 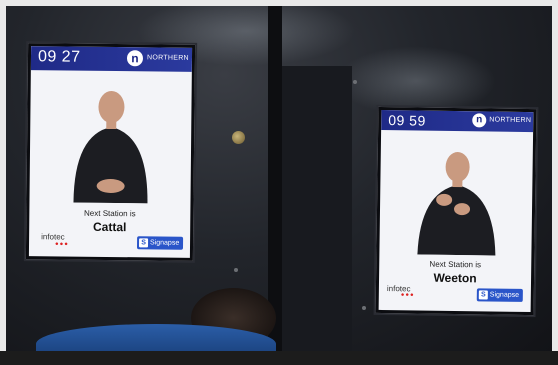 I want to click on panel-divider, so click(x=275, y=178).